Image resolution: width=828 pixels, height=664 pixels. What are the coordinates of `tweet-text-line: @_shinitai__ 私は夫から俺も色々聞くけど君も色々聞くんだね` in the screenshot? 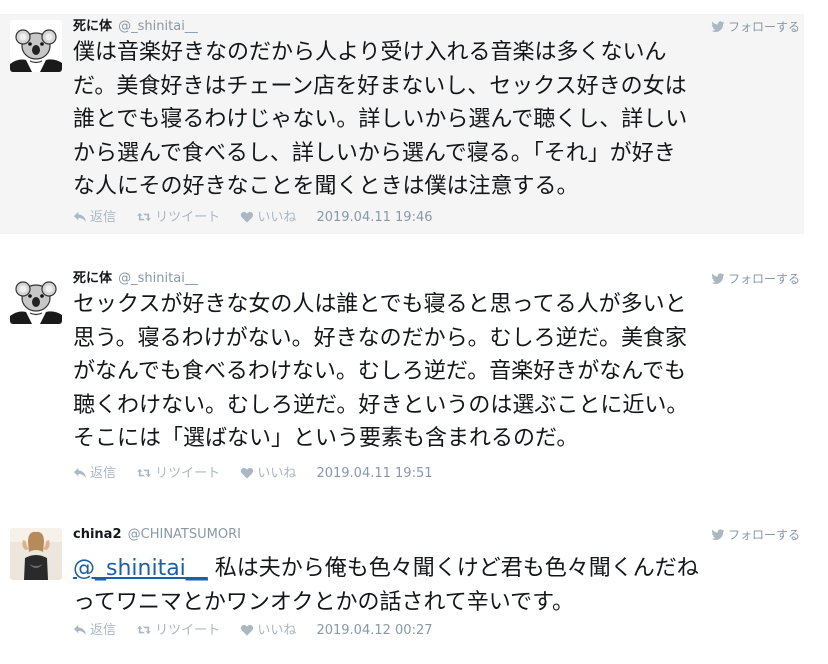 It's located at (386, 569).